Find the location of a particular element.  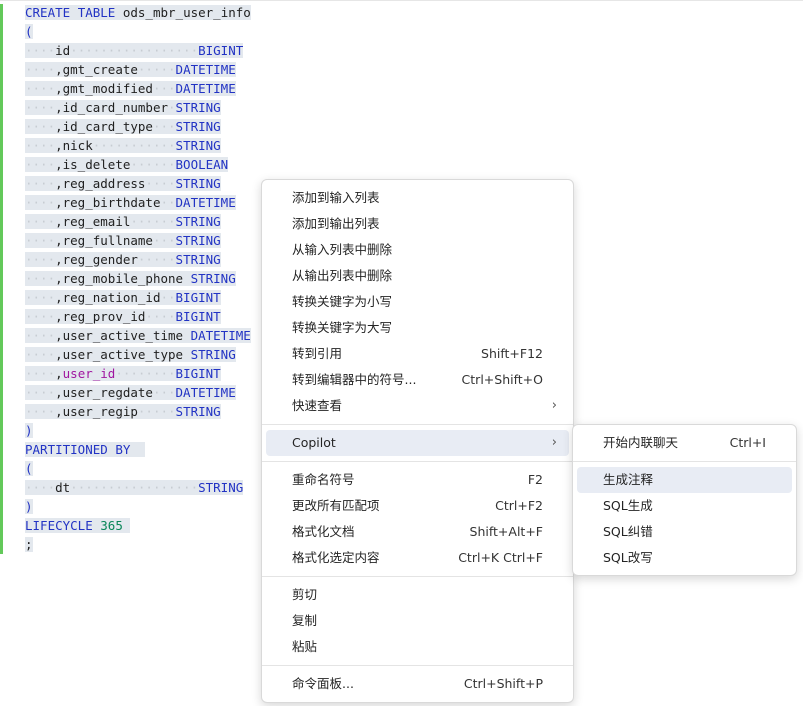

code-line: ····id·················BIGINT is located at coordinates (138, 50).